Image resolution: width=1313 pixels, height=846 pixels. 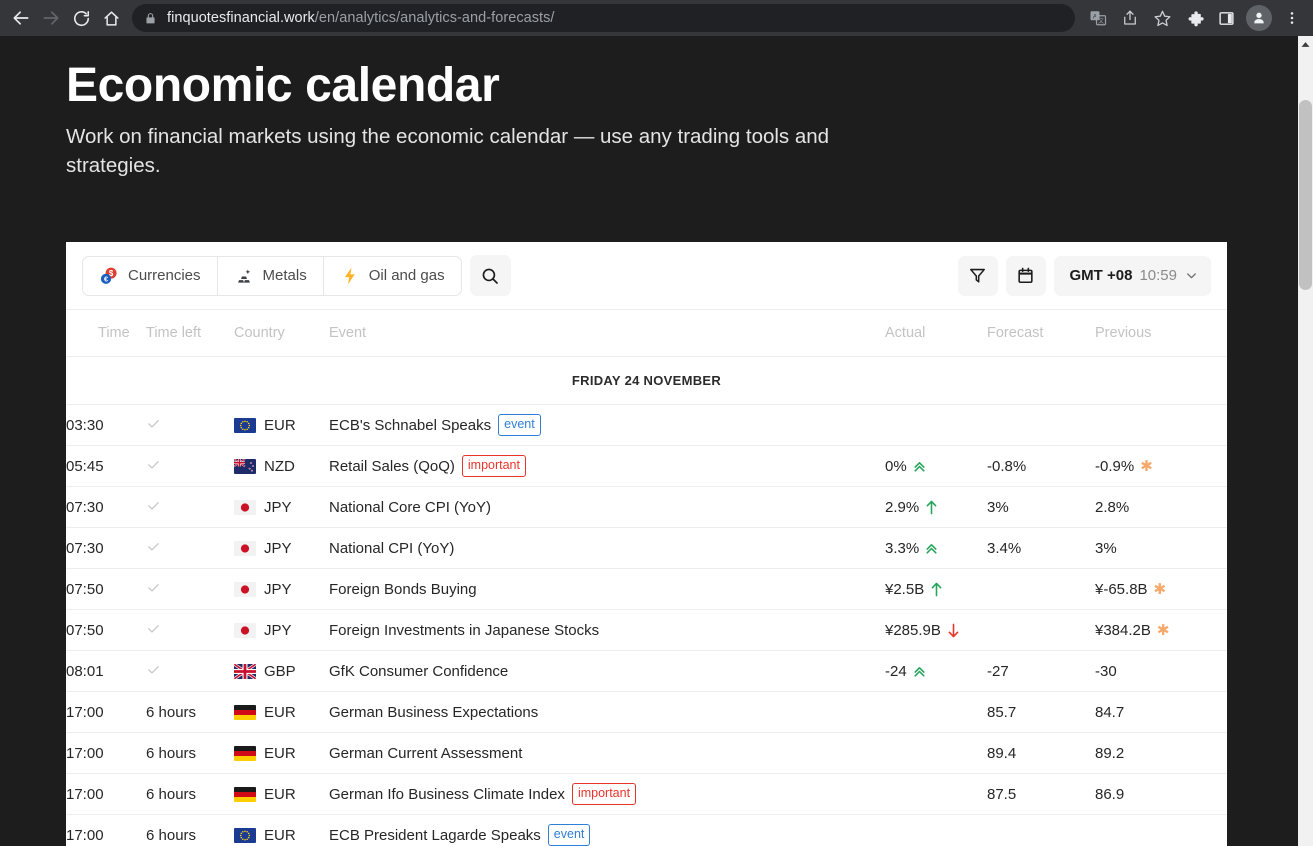 What do you see at coordinates (936, 630) in the screenshot?
I see `actual-value-wrap: ¥285.9B` at bounding box center [936, 630].